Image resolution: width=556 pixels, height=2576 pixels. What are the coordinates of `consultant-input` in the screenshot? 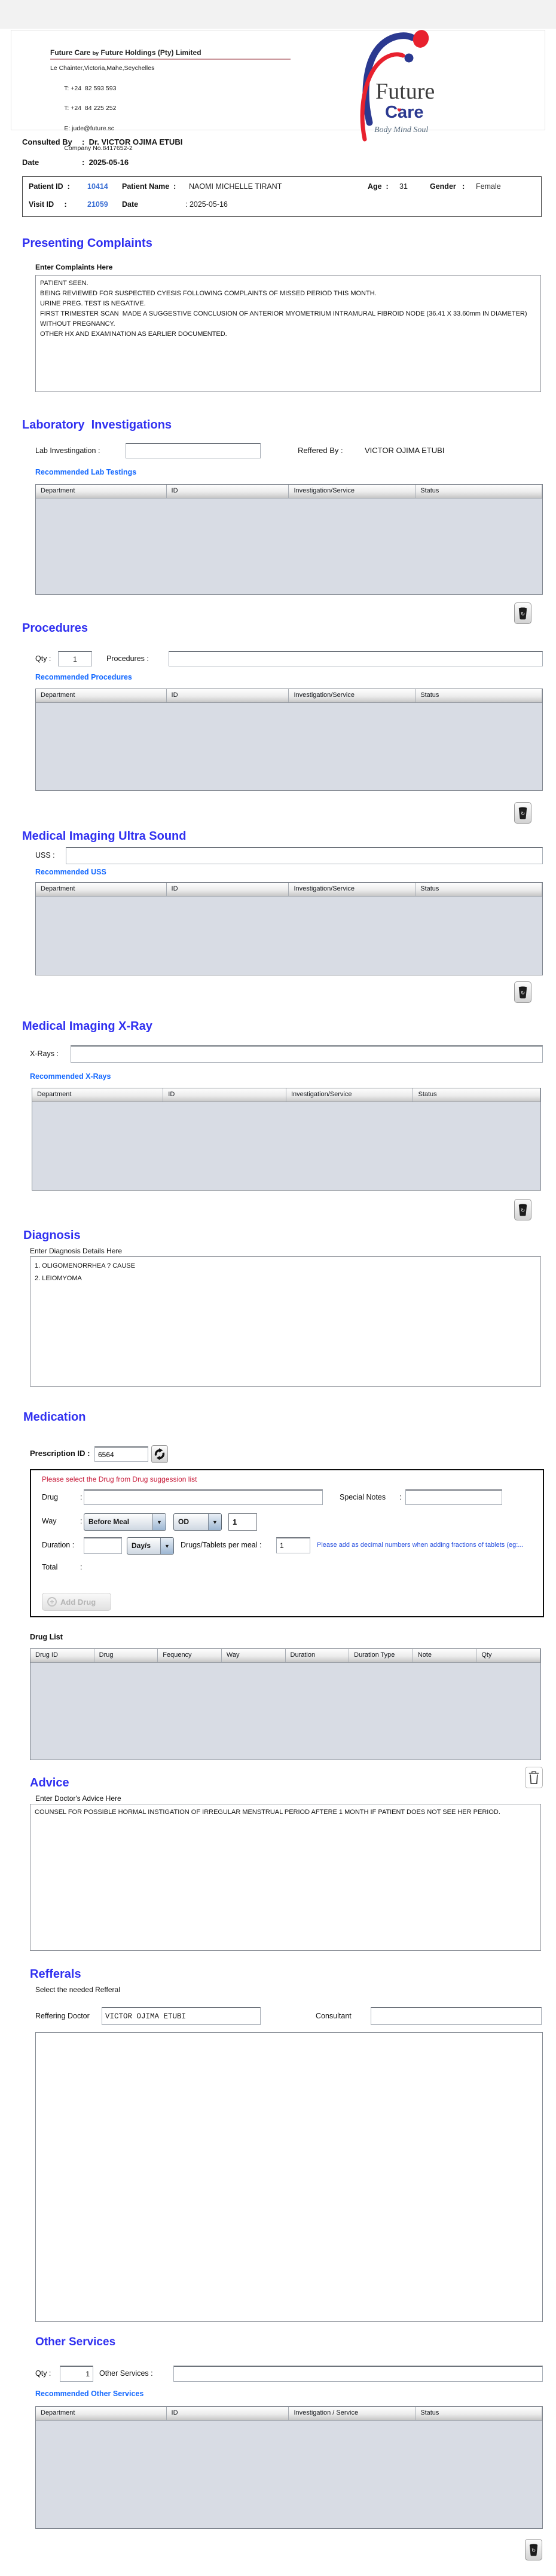 It's located at (457, 2016).